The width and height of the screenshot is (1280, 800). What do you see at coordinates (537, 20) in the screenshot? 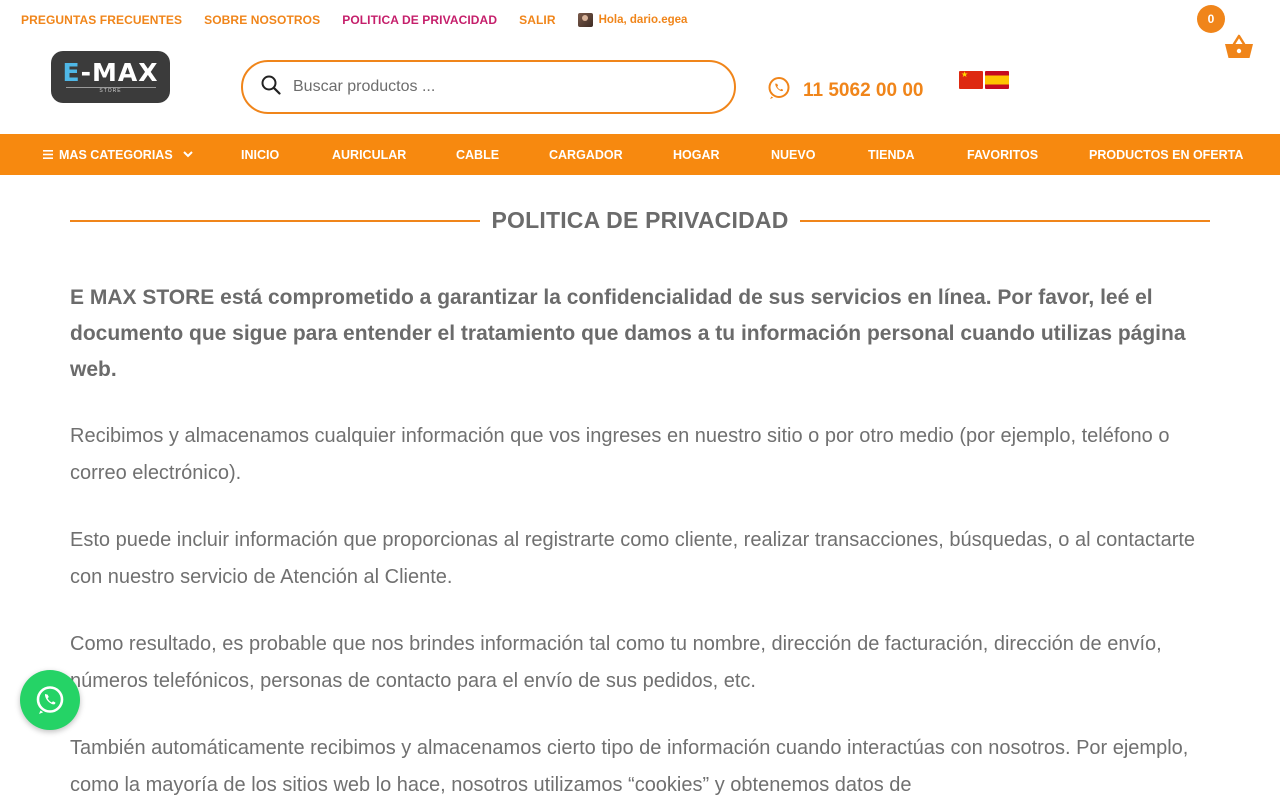
I see `logout-link: SALIR` at bounding box center [537, 20].